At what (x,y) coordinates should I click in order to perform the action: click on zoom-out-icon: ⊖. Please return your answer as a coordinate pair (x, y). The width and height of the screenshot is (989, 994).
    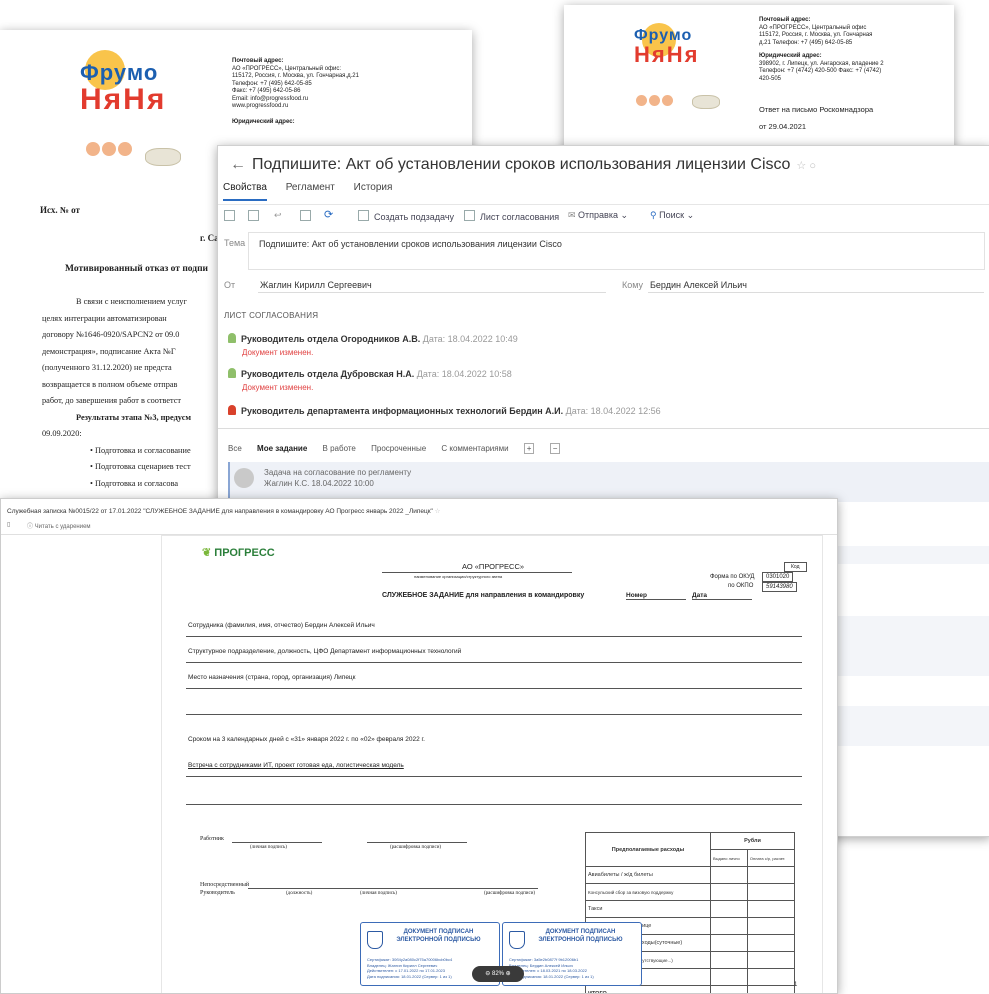
    Looking at the image, I should click on (488, 974).